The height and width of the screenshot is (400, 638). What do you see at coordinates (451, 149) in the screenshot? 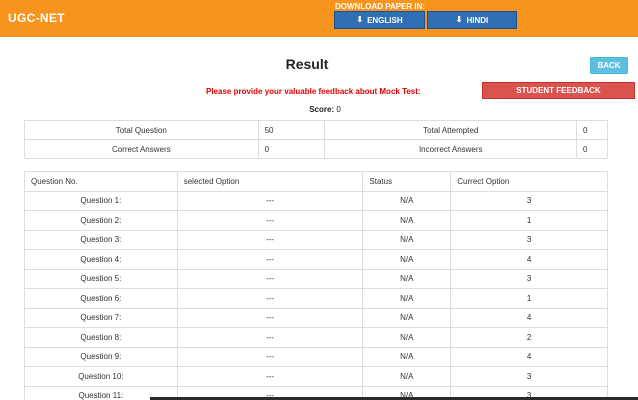
I see `incorrect-answers-label: Incorrect Answers` at bounding box center [451, 149].